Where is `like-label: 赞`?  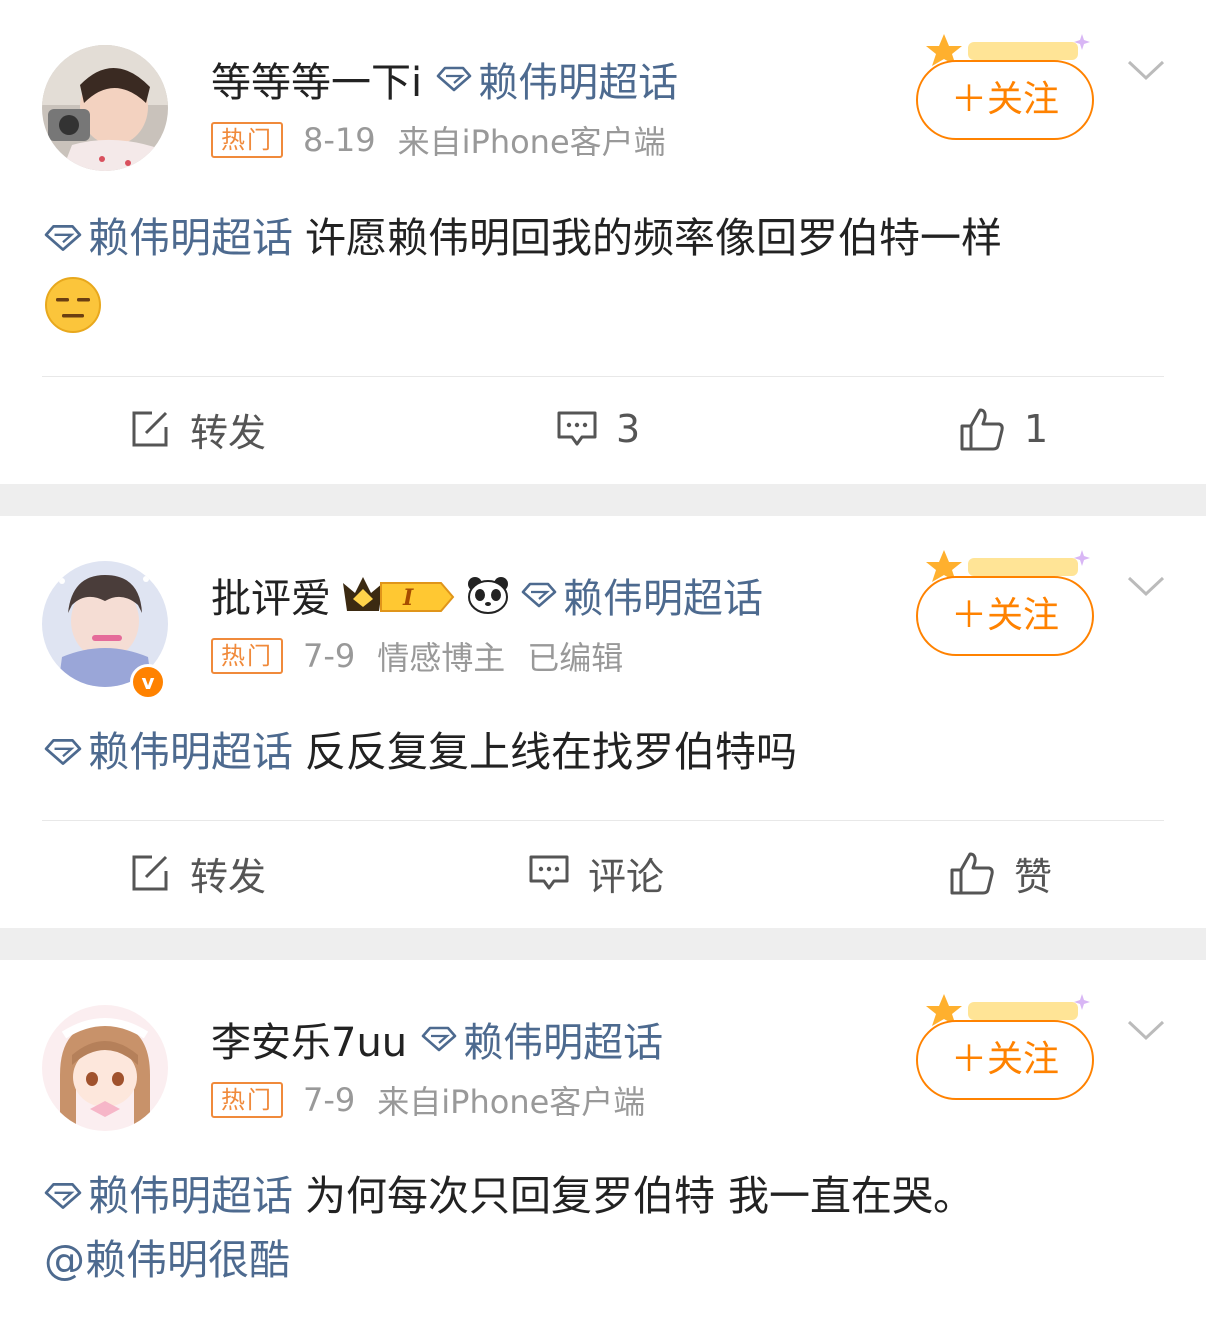
like-label: 赞 is located at coordinates (1033, 876).